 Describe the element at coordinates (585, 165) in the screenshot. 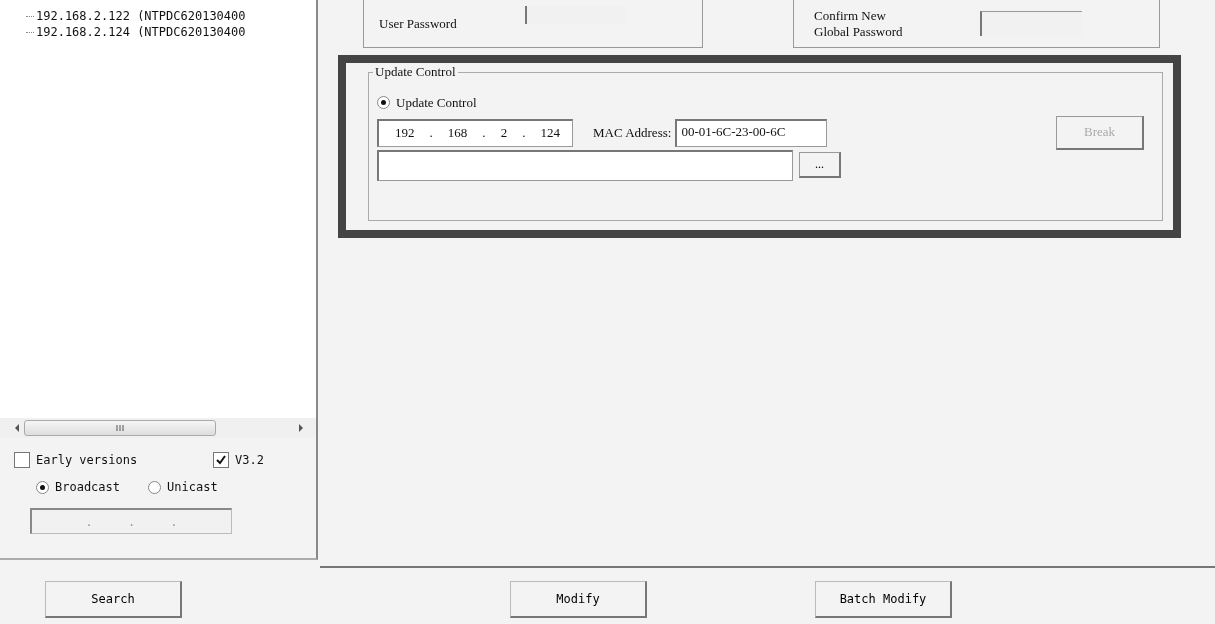

I see `file-path-field` at that location.